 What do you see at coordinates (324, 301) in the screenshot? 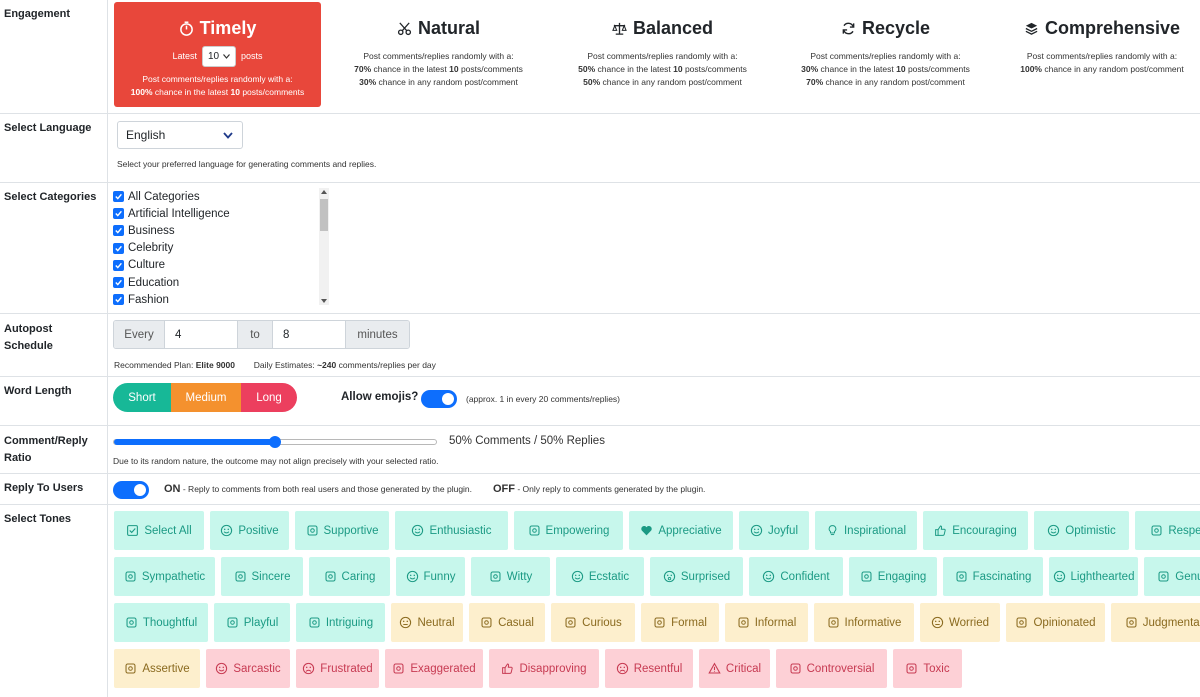
I see `scroll-down-arrow-icon` at bounding box center [324, 301].